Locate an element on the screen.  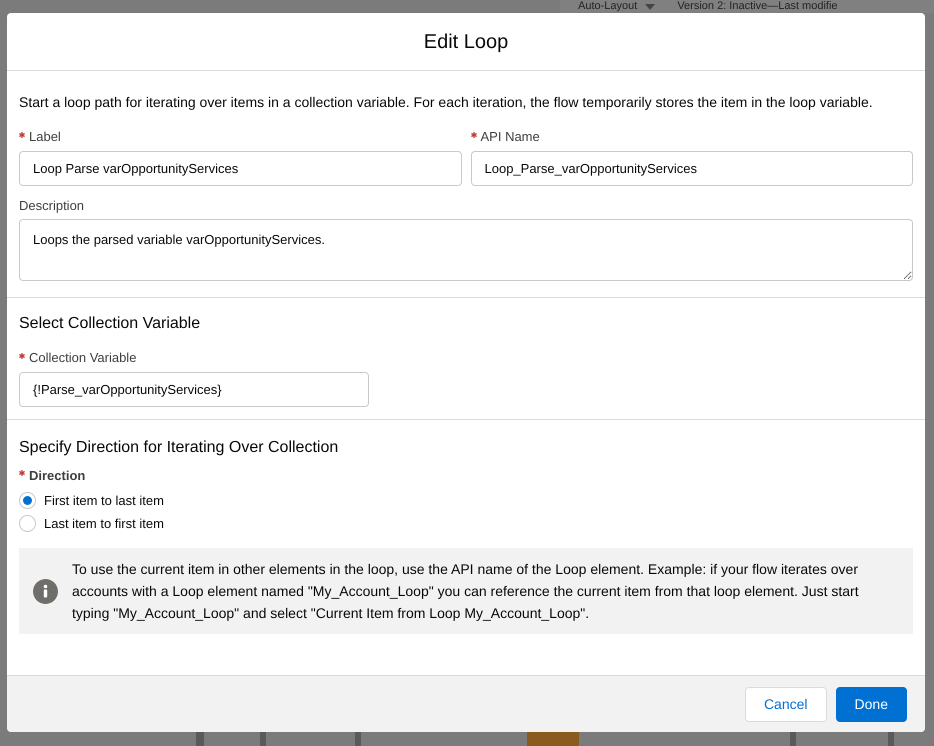
api-name-field: Loop_Parse_varOpportunityServices is located at coordinates (691, 168).